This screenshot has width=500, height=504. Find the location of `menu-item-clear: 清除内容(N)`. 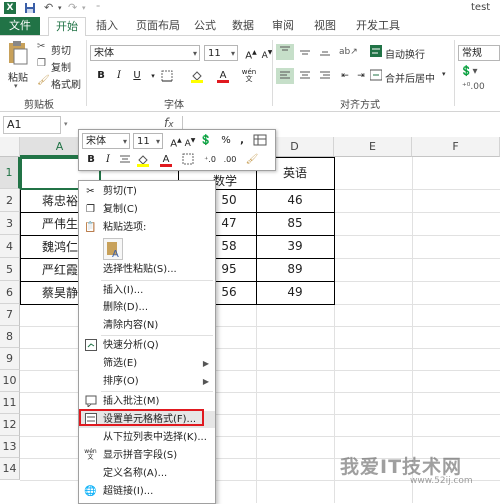

menu-item-clear: 清除内容(N) is located at coordinates (147, 325).